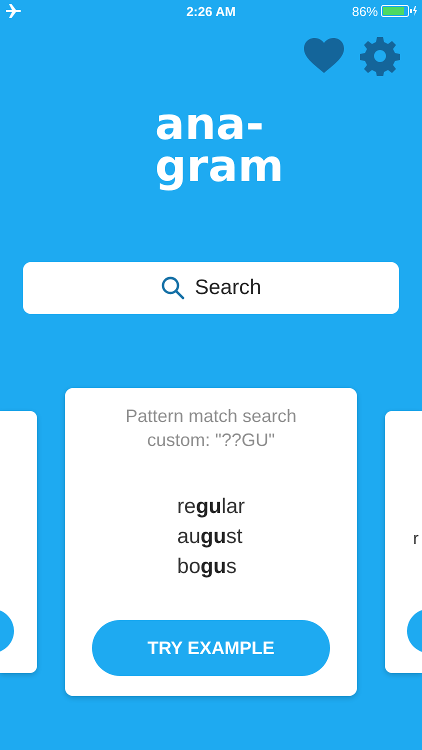 The image size is (422, 750). Describe the element at coordinates (211, 428) in the screenshot. I see `card-title: Pattern match search custom: "??GU"` at that location.